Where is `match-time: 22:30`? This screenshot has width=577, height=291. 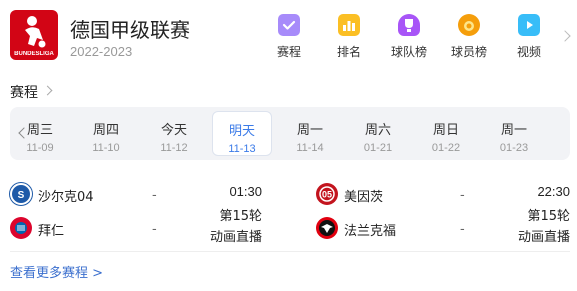 match-time: 22:30 is located at coordinates (553, 191).